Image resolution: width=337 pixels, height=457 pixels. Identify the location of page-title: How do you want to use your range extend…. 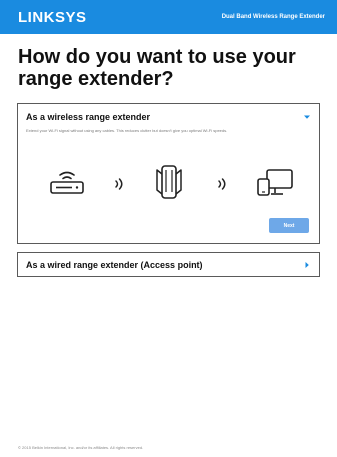
(157, 68).